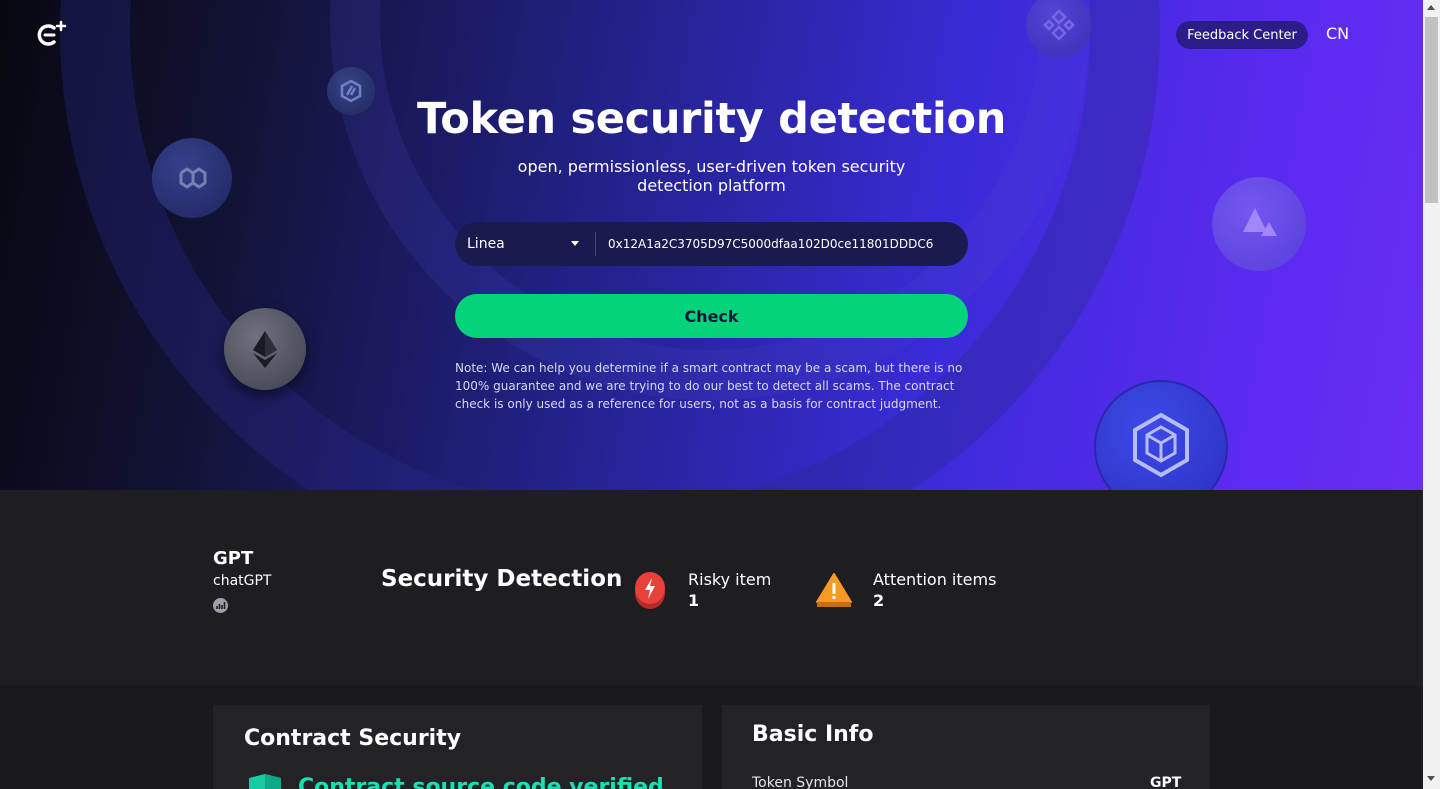  Describe the element at coordinates (879, 600) in the screenshot. I see `attention-items-count: 2` at that location.